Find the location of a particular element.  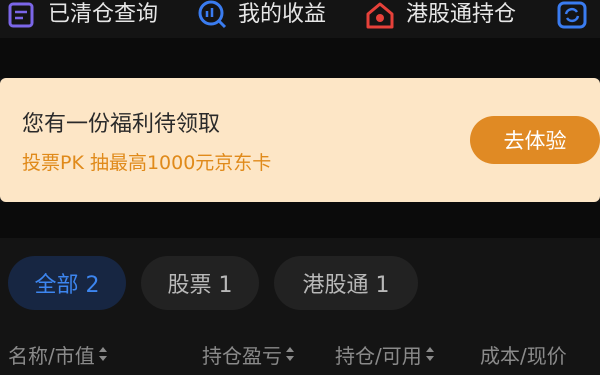

earnings-chart-icon is located at coordinates (212, 14).